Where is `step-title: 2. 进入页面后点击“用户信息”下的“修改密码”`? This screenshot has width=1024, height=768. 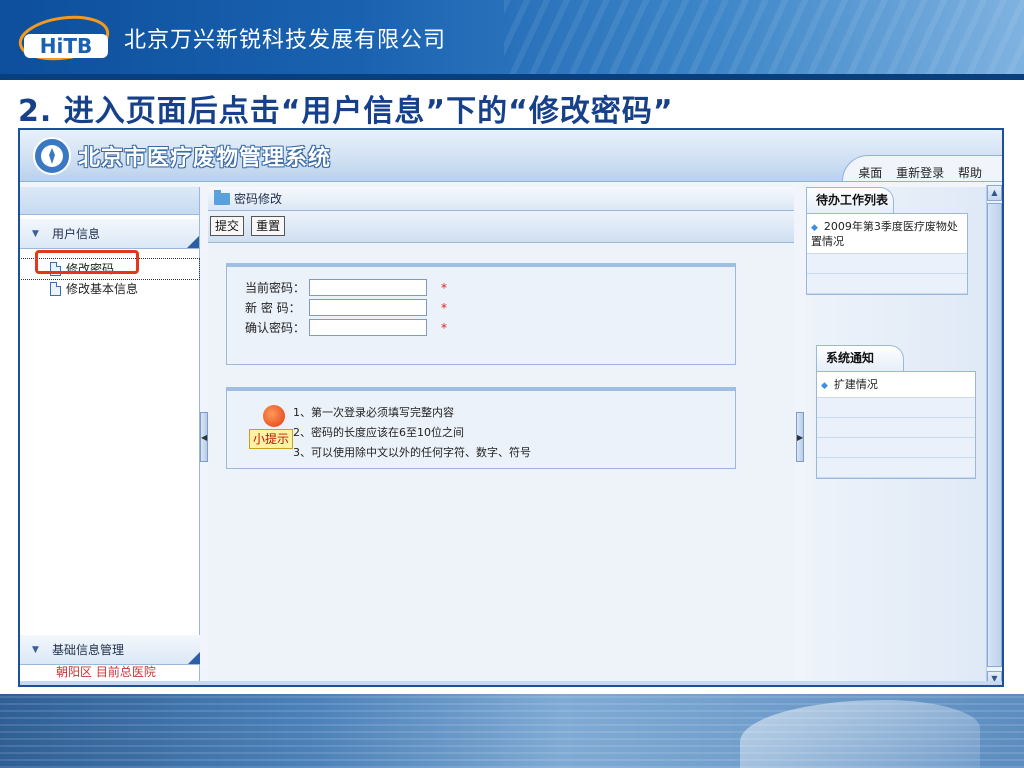
step-title: 2. 进入页面后点击“用户信息”下的“修改密码” is located at coordinates (346, 111).